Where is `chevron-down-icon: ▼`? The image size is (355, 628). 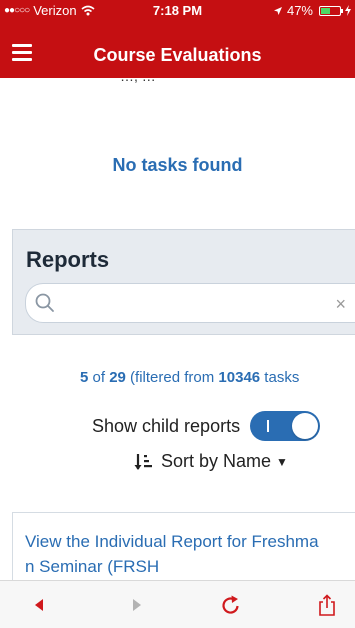 chevron-down-icon: ▼ is located at coordinates (282, 461).